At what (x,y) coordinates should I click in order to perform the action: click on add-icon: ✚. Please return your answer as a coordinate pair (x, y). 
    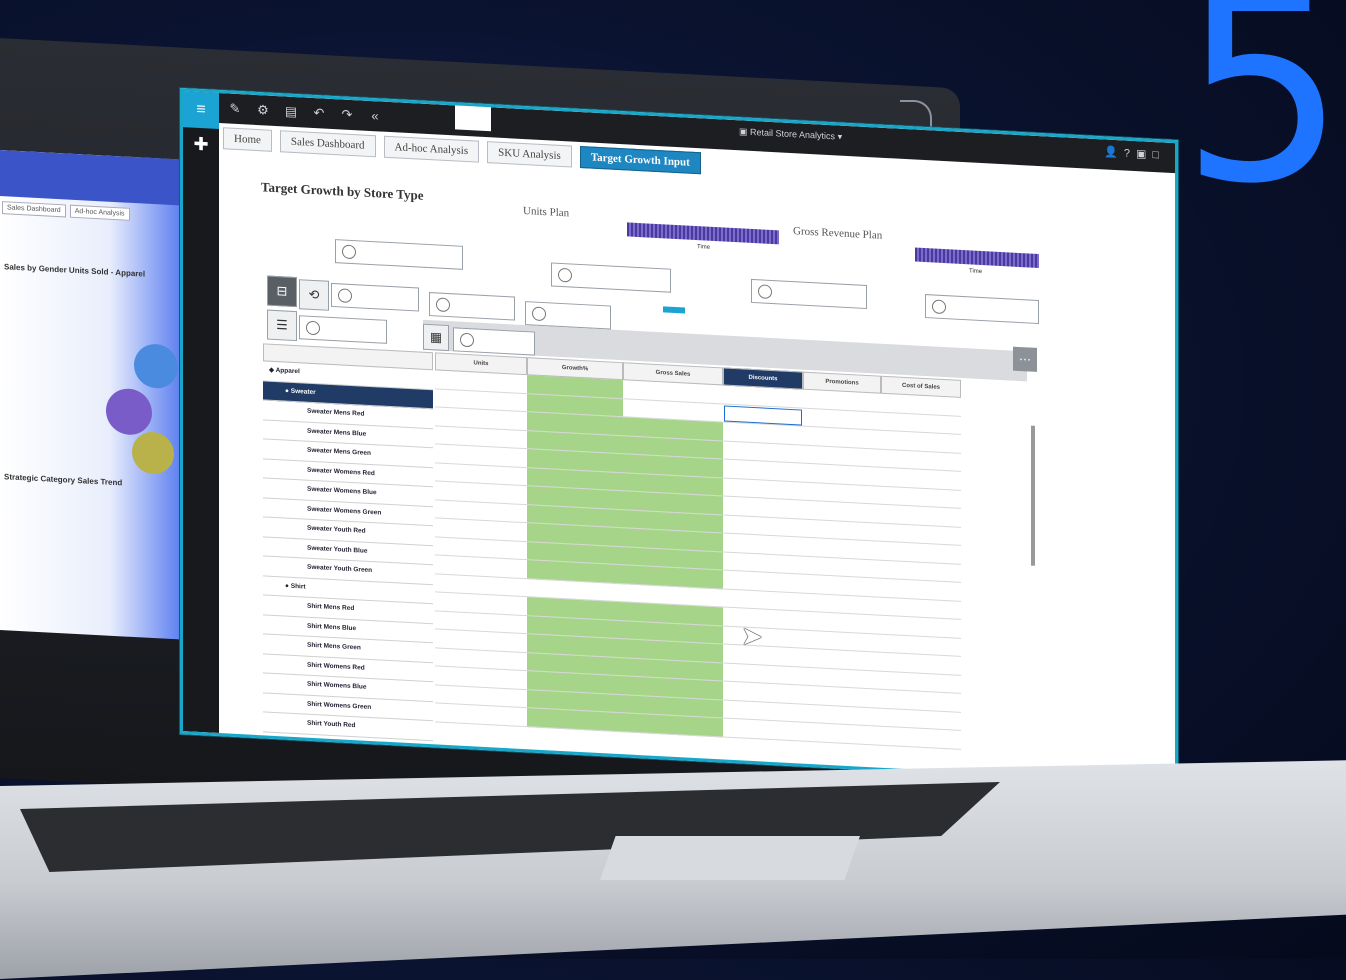
    Looking at the image, I should click on (201, 144).